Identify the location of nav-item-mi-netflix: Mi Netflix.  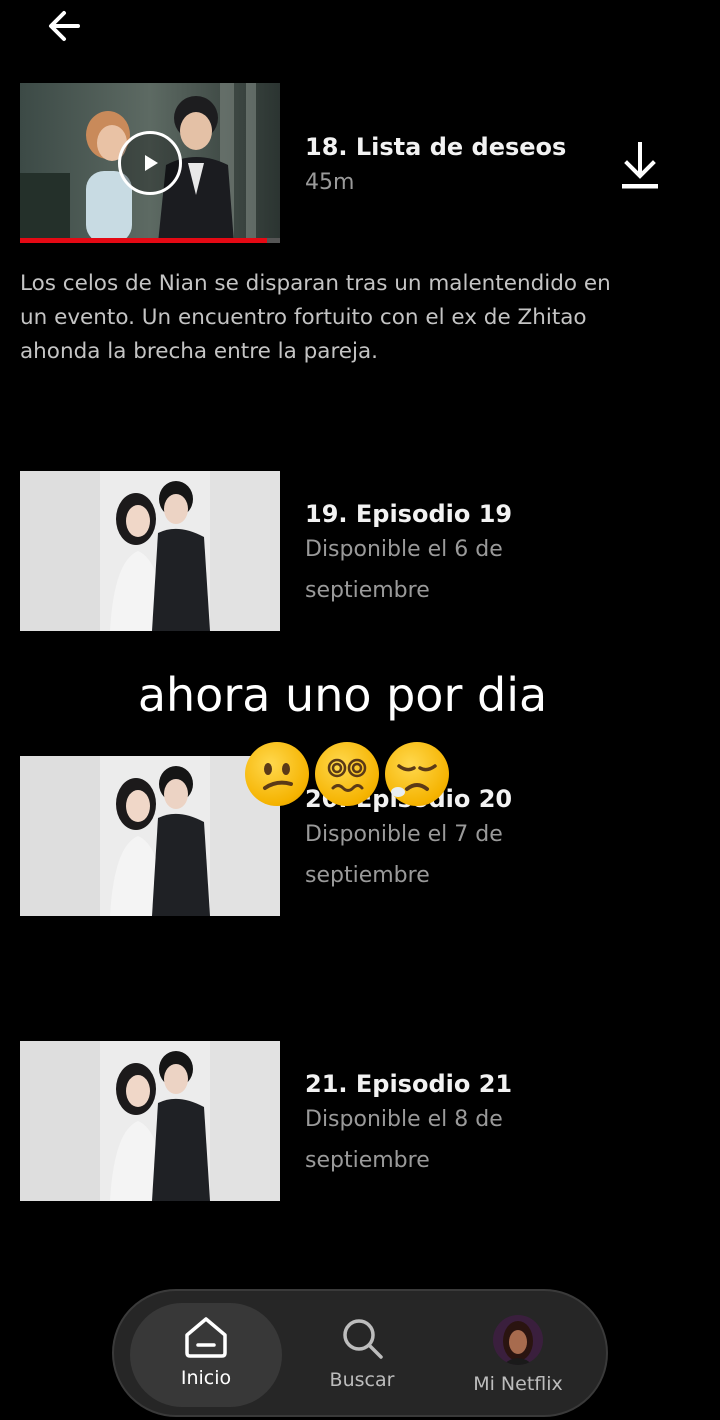
(518, 1355).